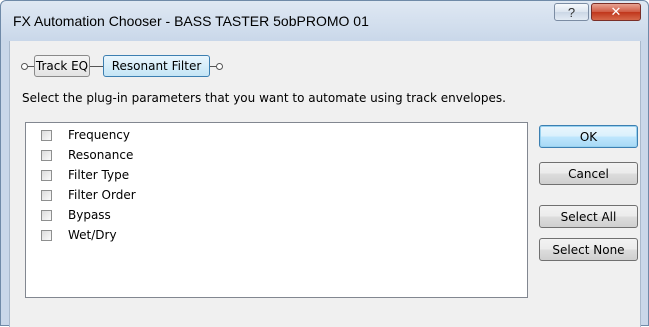  I want to click on select-all-button: Select All, so click(588, 216).